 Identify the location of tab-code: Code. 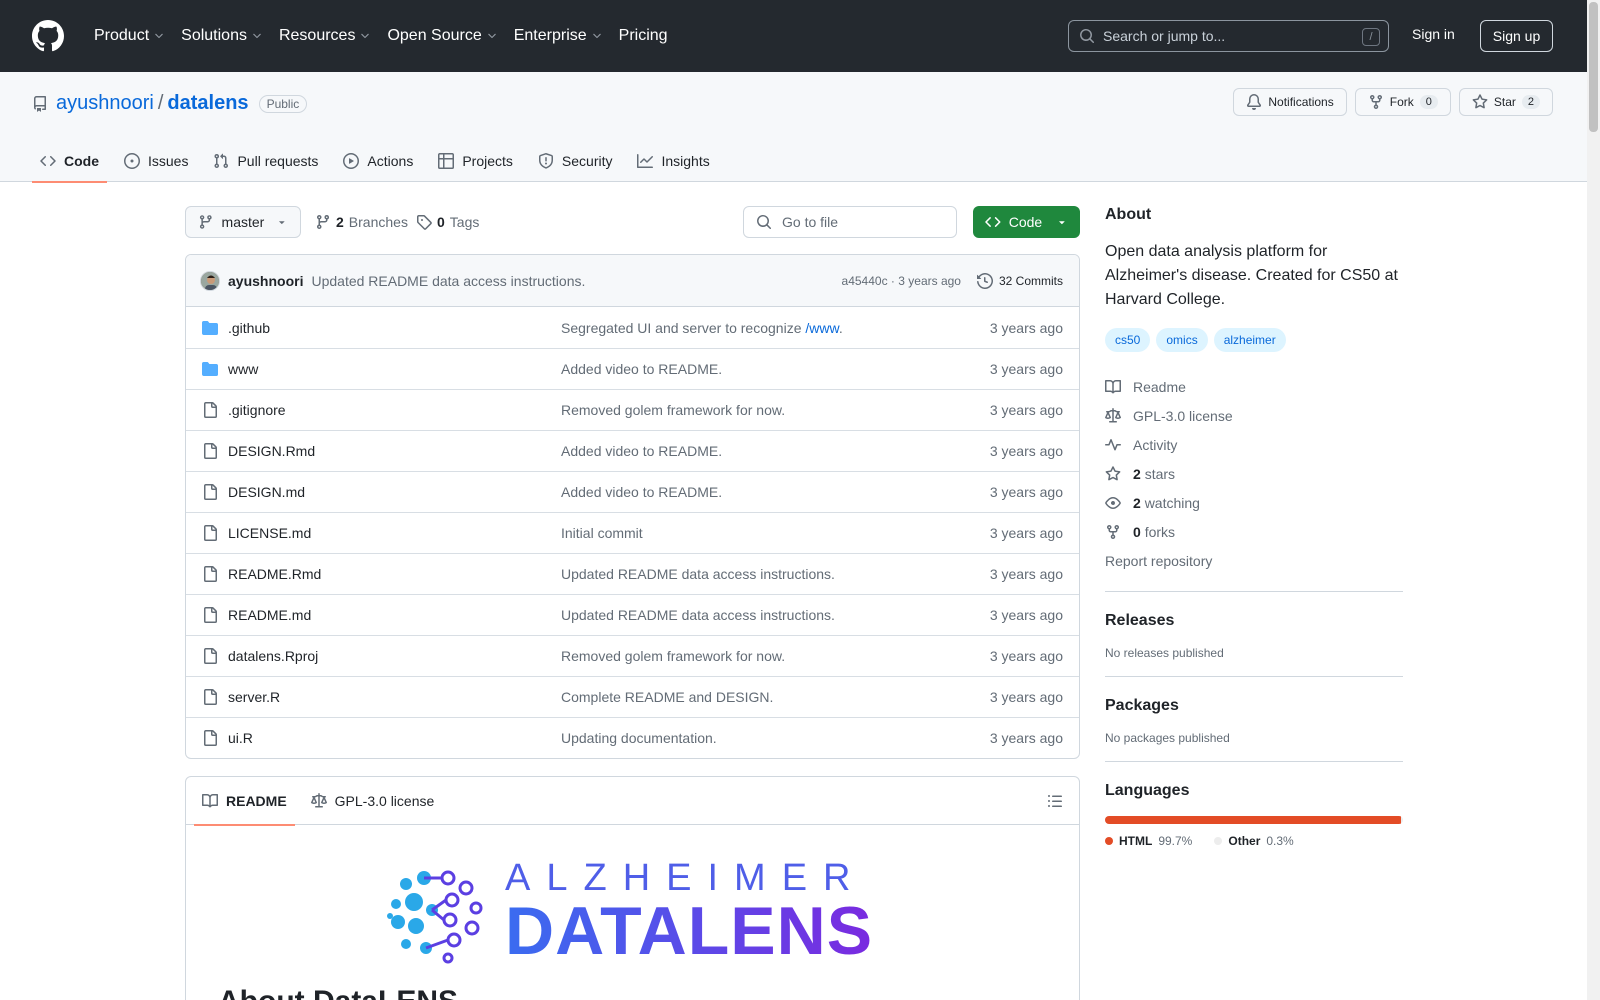
(69, 161).